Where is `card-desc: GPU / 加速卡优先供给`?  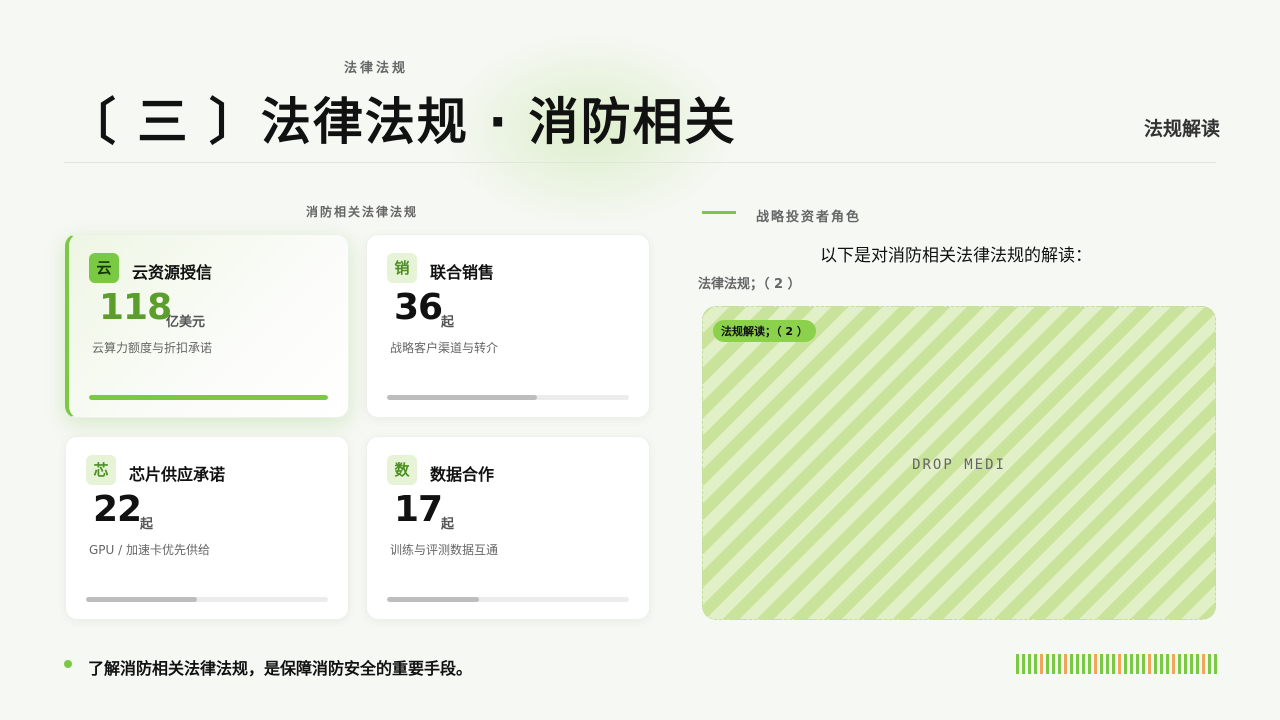 card-desc: GPU / 加速卡优先供给 is located at coordinates (149, 550).